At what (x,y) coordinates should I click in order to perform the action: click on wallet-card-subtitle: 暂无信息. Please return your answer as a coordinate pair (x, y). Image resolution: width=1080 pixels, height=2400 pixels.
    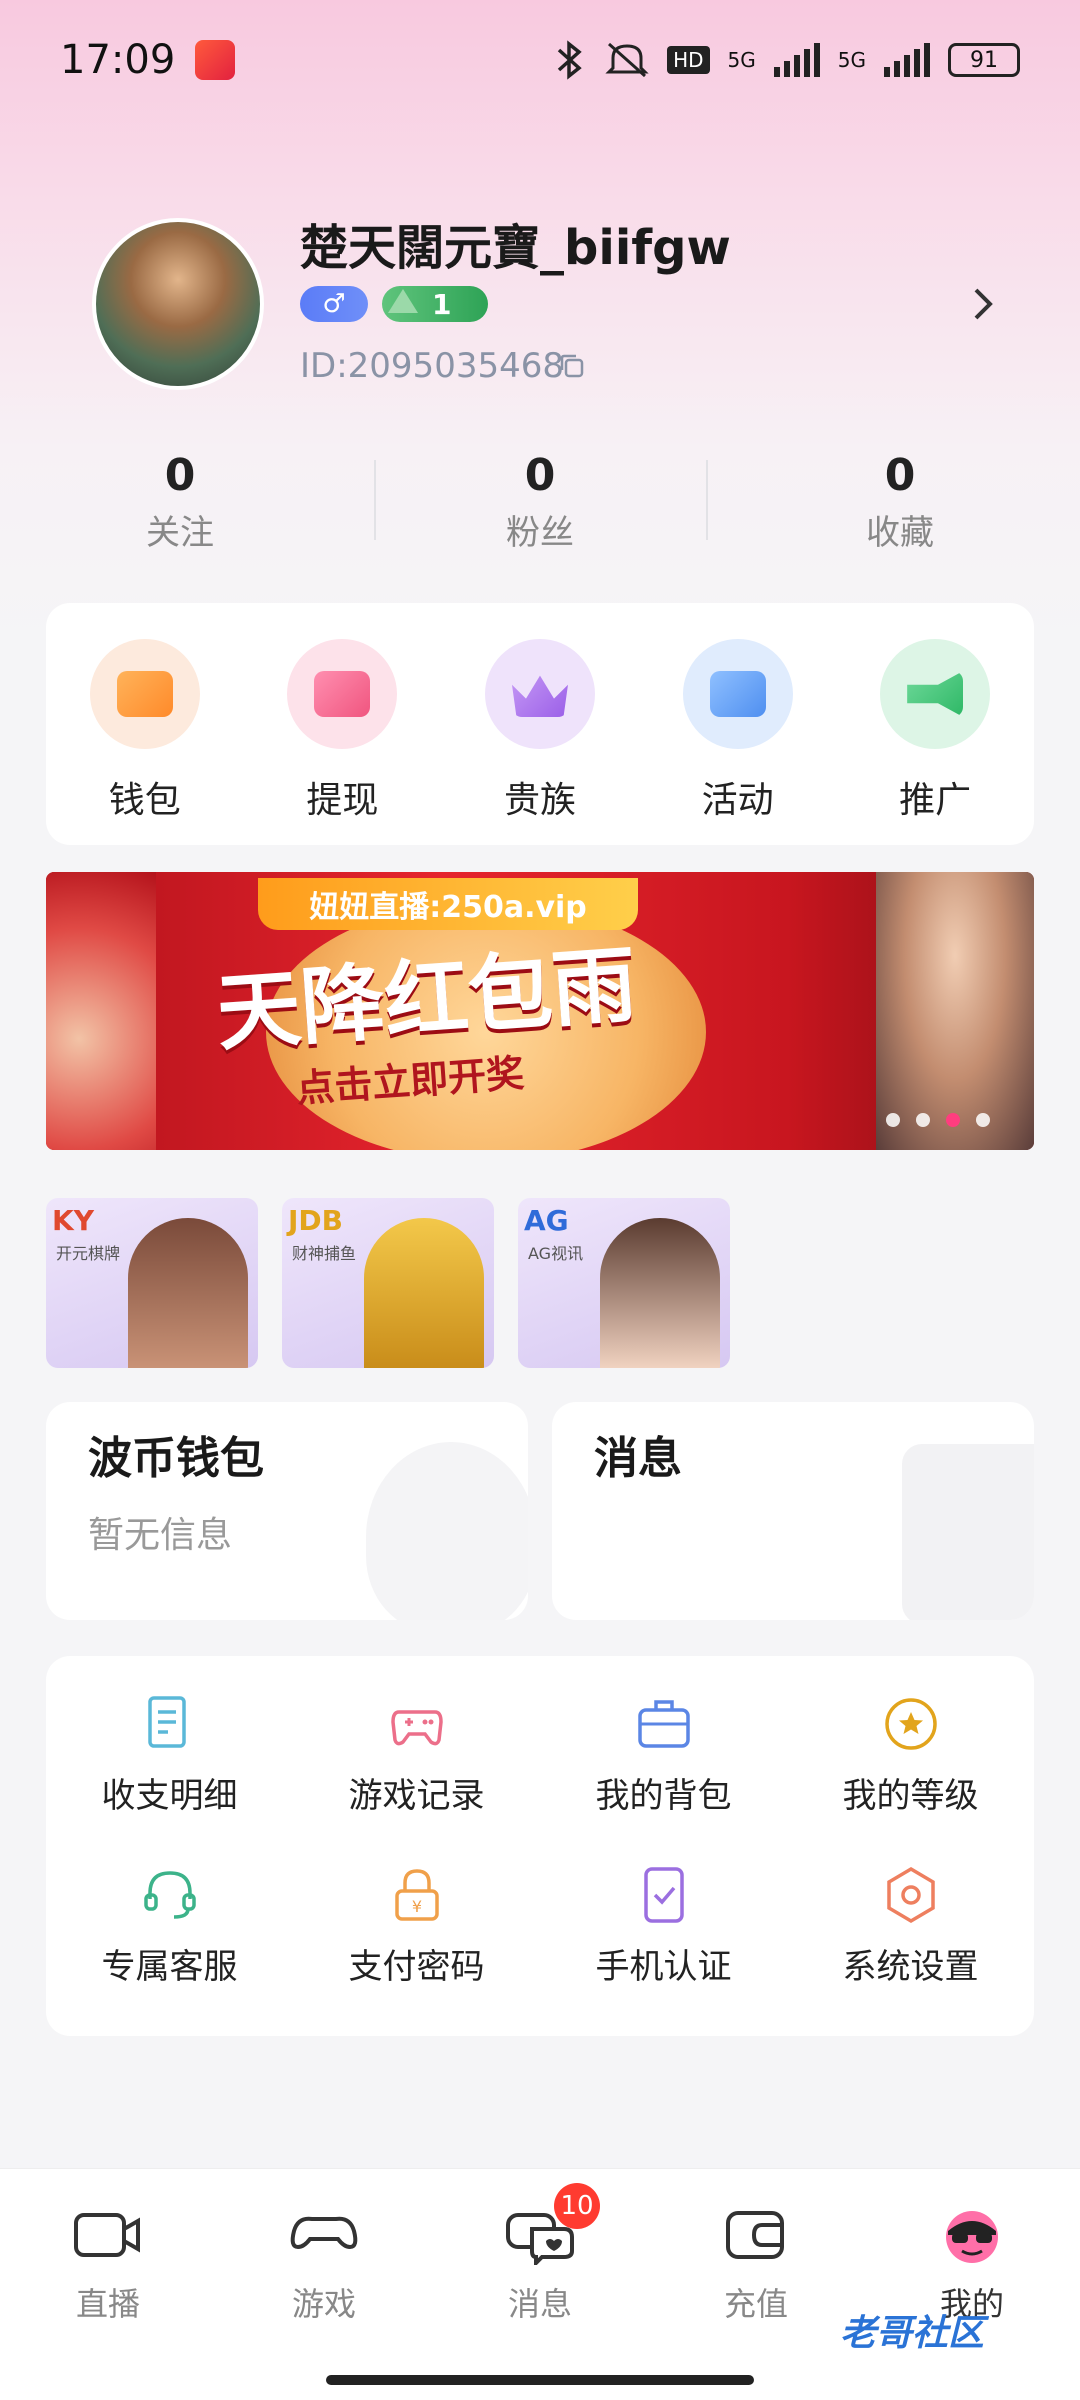
    Looking at the image, I should click on (160, 1535).